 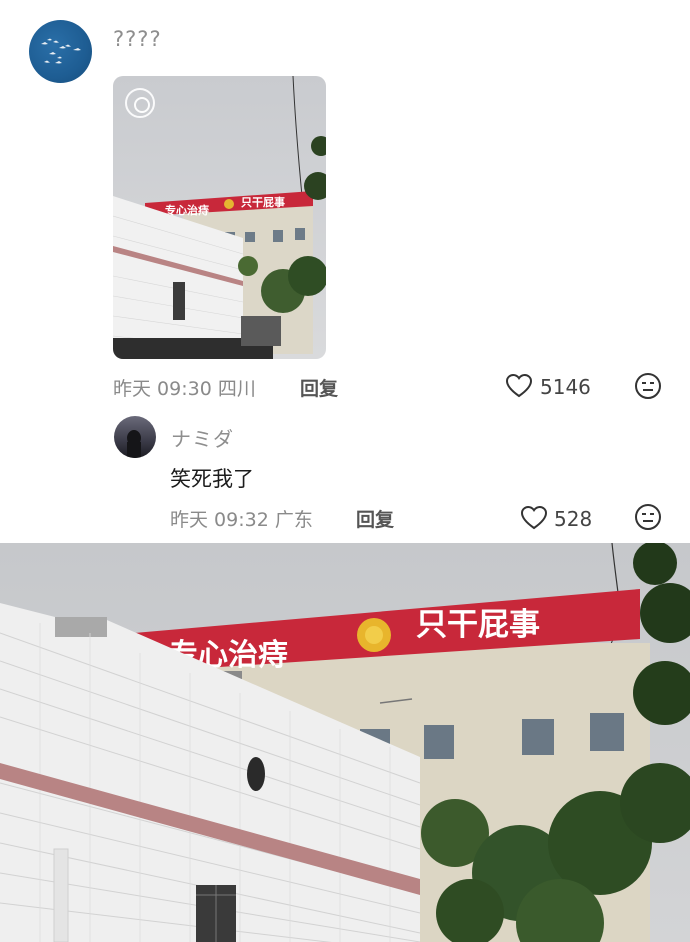 I want to click on reply-button: 回复, so click(x=319, y=387).